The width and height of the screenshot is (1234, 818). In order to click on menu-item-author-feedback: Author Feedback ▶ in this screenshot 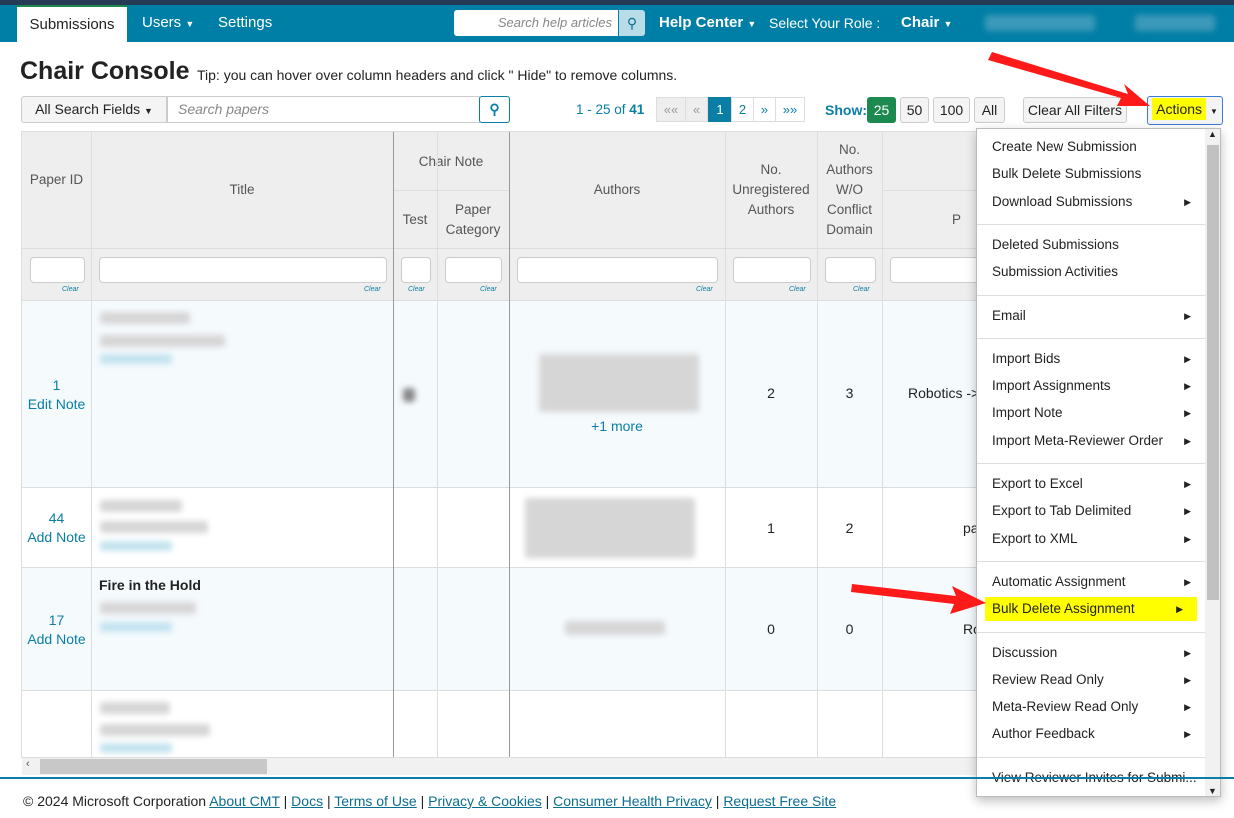, I will do `click(1091, 734)`.